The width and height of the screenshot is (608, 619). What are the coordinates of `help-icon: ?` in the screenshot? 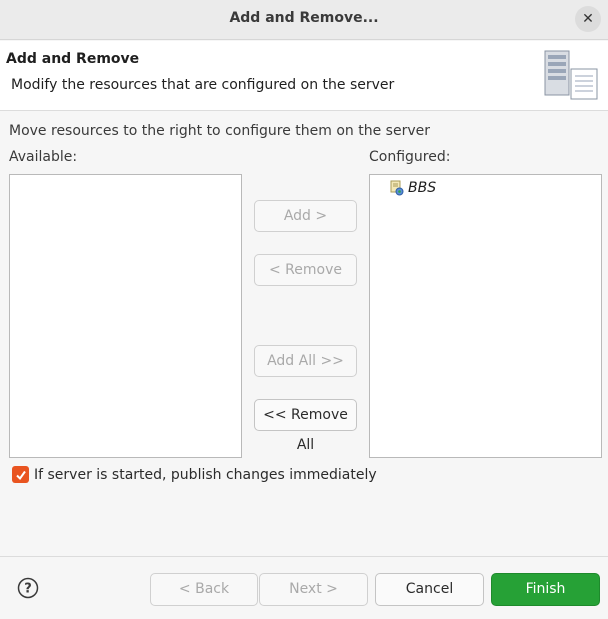 It's located at (28, 588).